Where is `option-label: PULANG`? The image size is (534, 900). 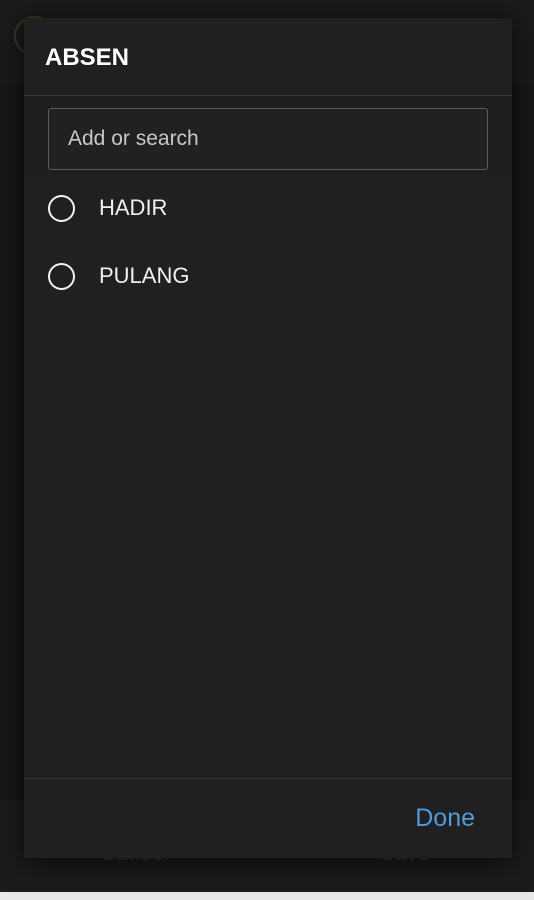
option-label: PULANG is located at coordinates (144, 275).